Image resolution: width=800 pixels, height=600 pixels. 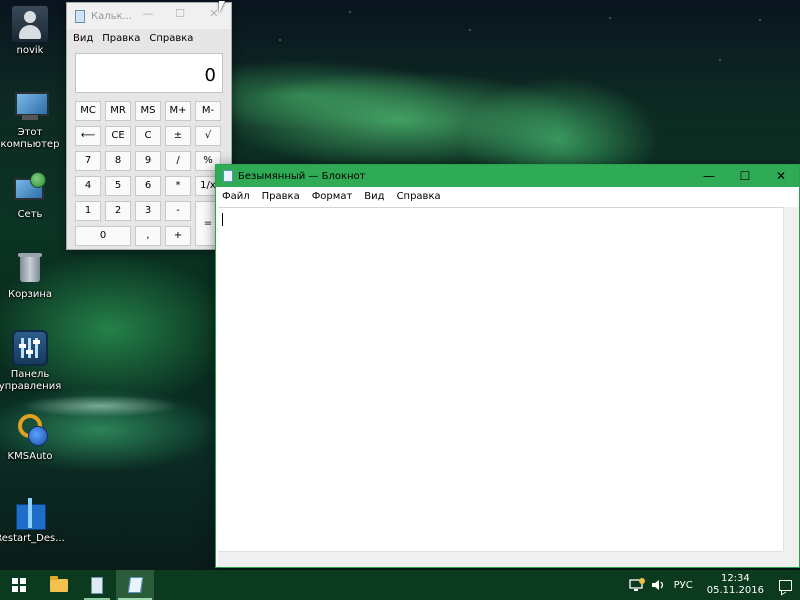 I want to click on desktop-icon-label: Панель управления, so click(x=31, y=380).